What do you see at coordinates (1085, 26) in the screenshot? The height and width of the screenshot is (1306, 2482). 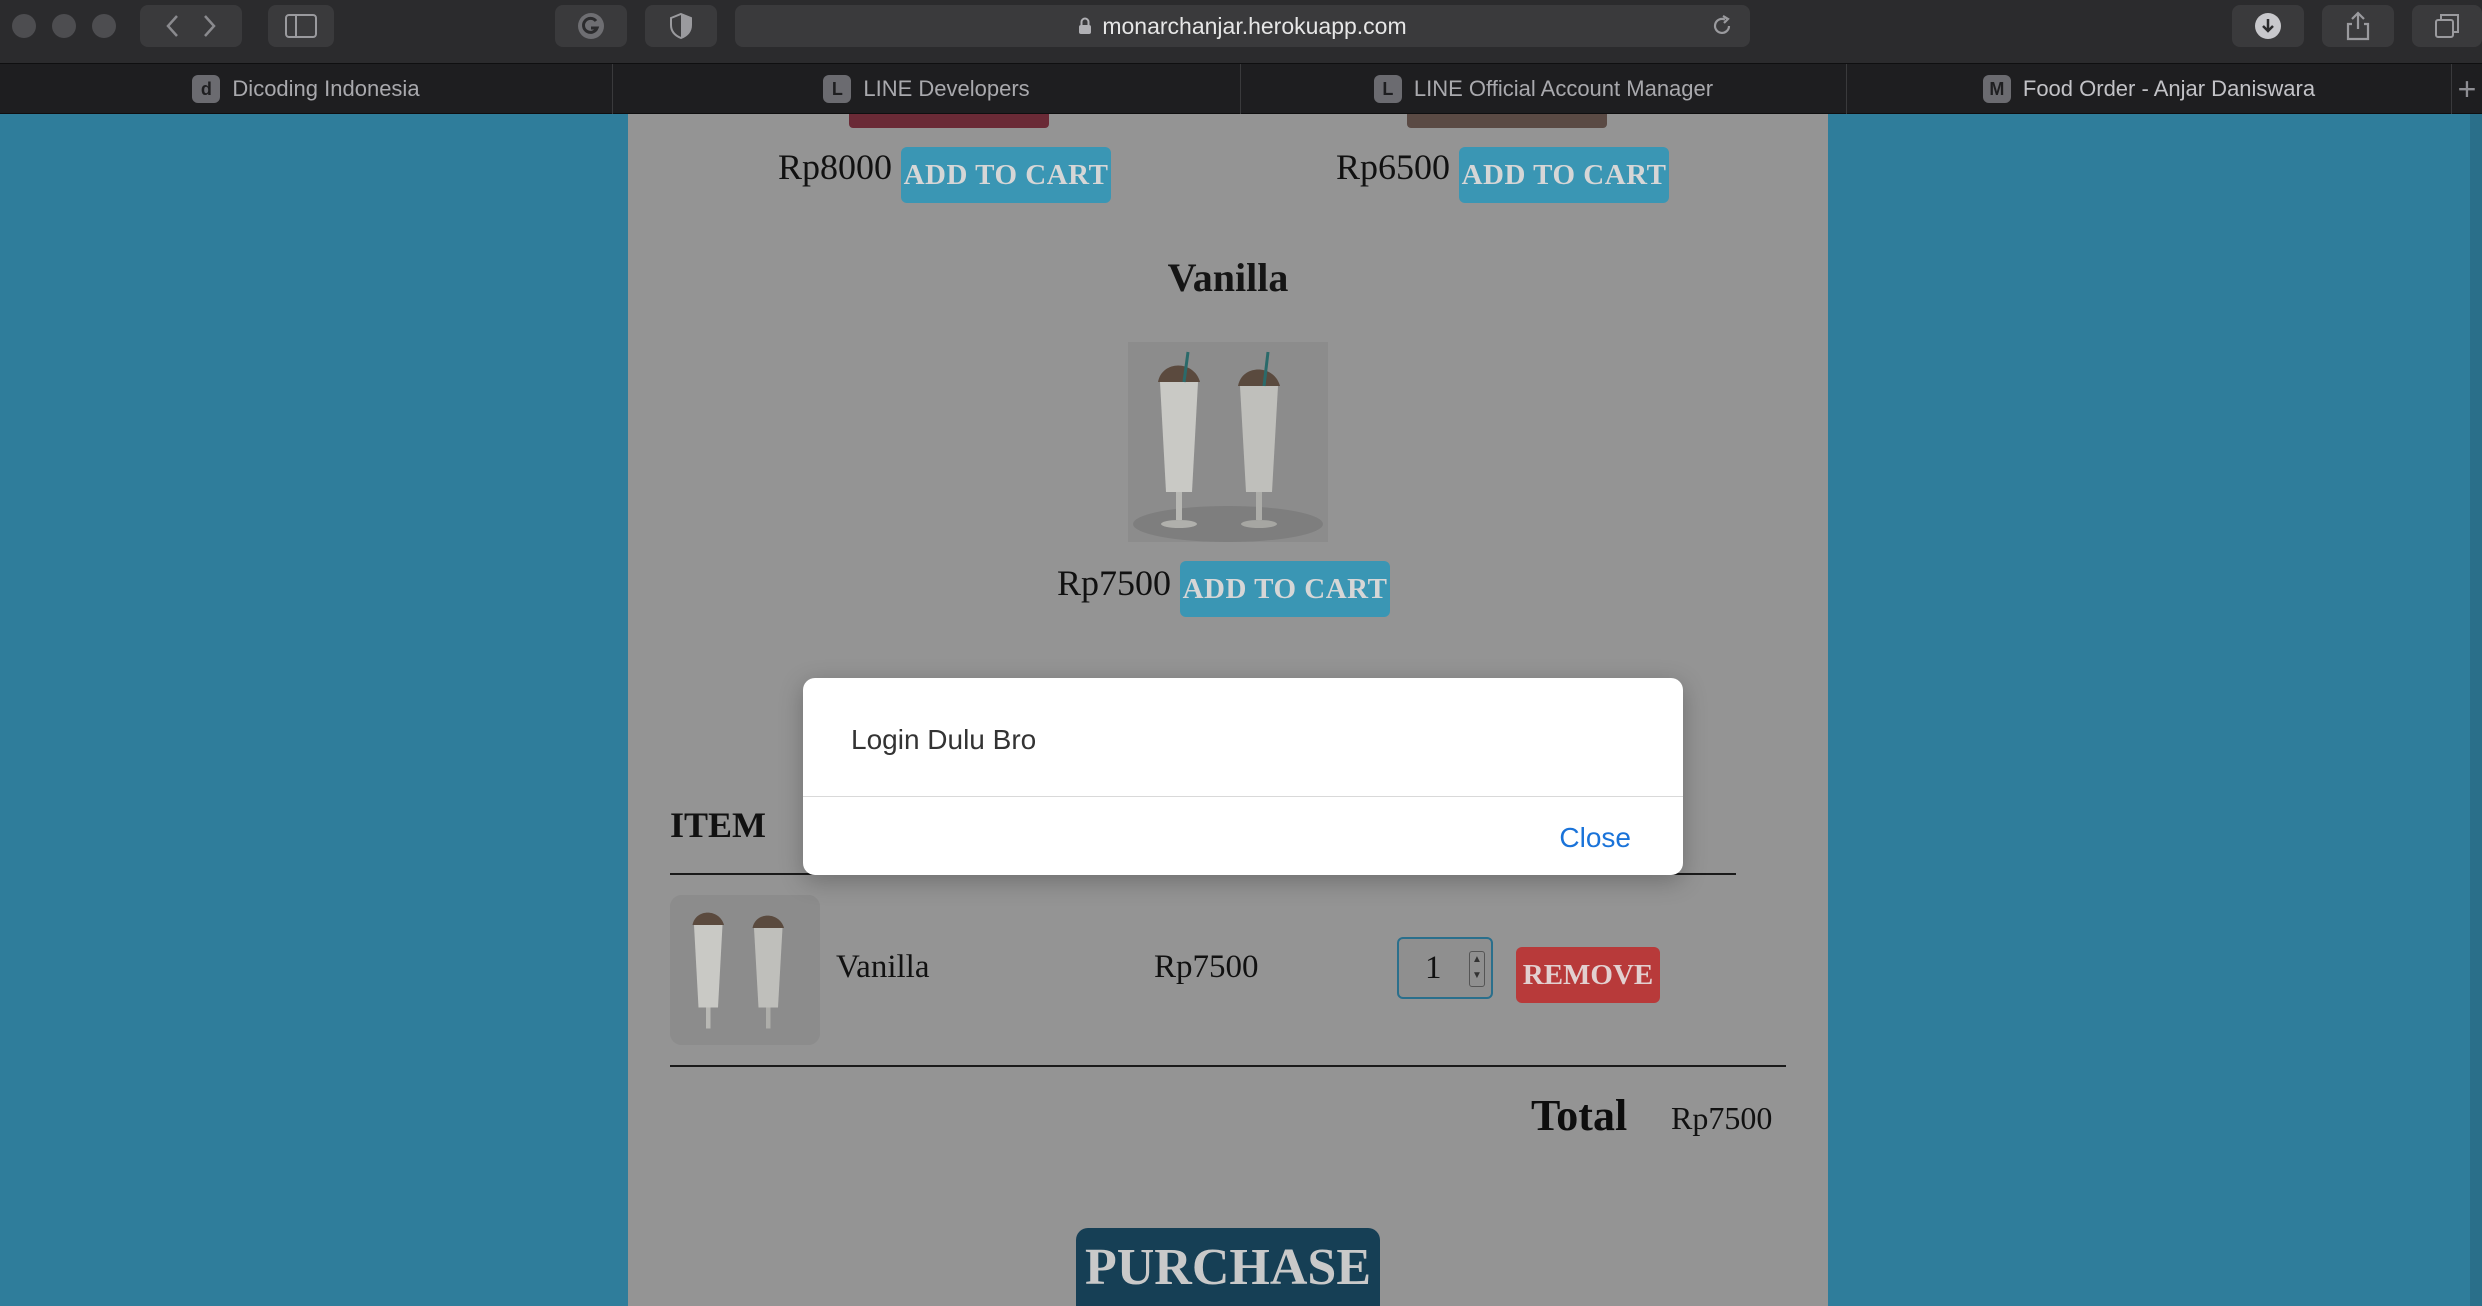 I see `lock-icon` at bounding box center [1085, 26].